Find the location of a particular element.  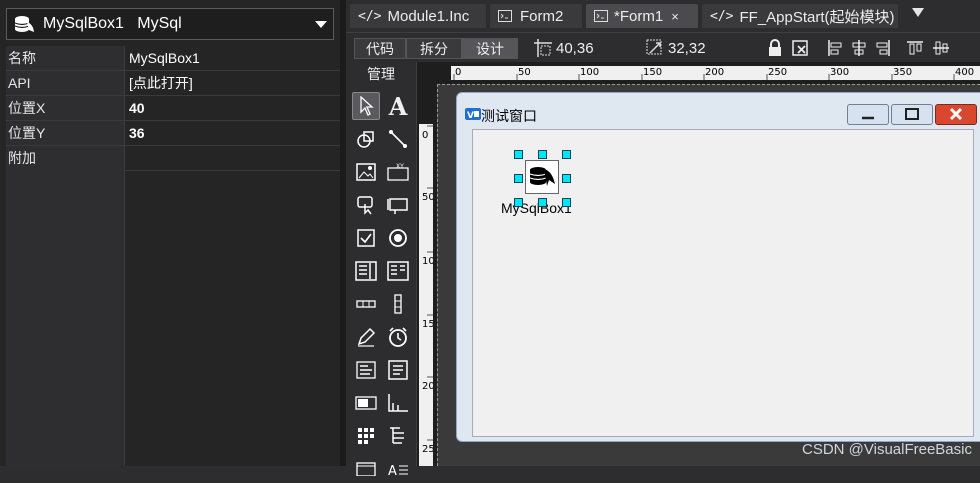

size-icon is located at coordinates (654, 47).